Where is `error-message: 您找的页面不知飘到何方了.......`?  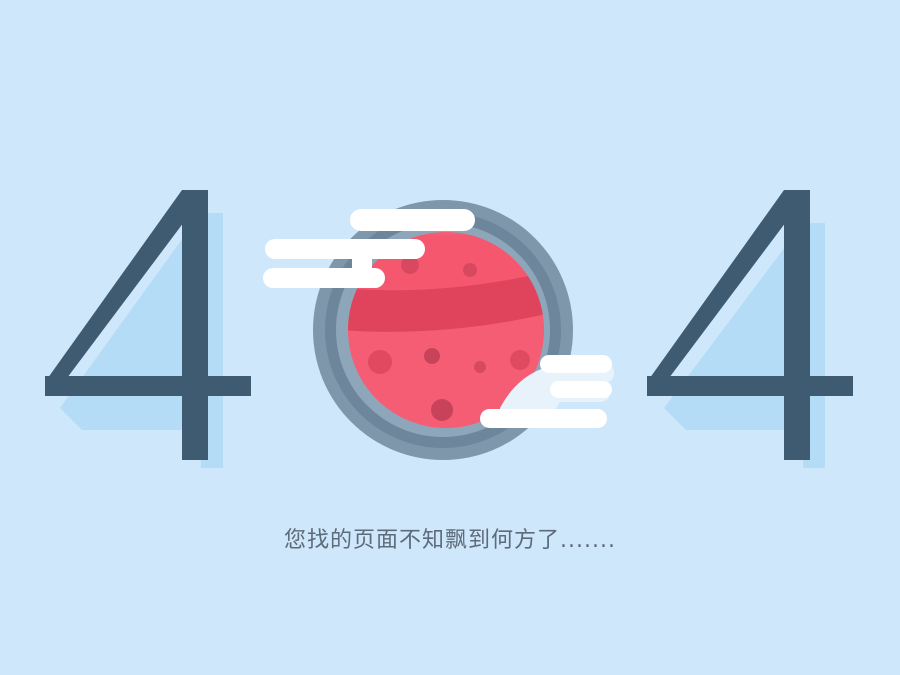
error-message: 您找的页面不知飘到何方了....... is located at coordinates (450, 540).